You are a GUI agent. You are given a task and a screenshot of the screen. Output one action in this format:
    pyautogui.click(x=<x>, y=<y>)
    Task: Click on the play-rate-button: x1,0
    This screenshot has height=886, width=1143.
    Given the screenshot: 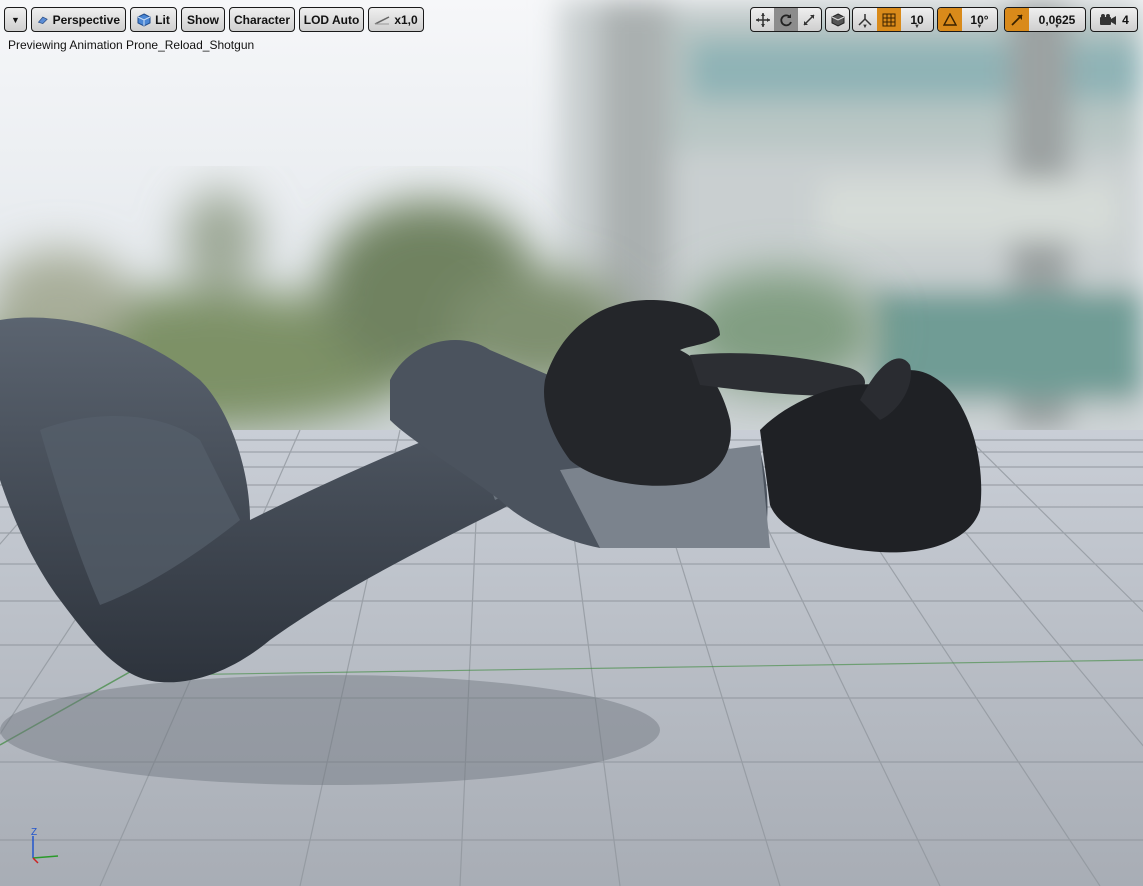 What is the action you would take?
    pyautogui.click(x=396, y=19)
    